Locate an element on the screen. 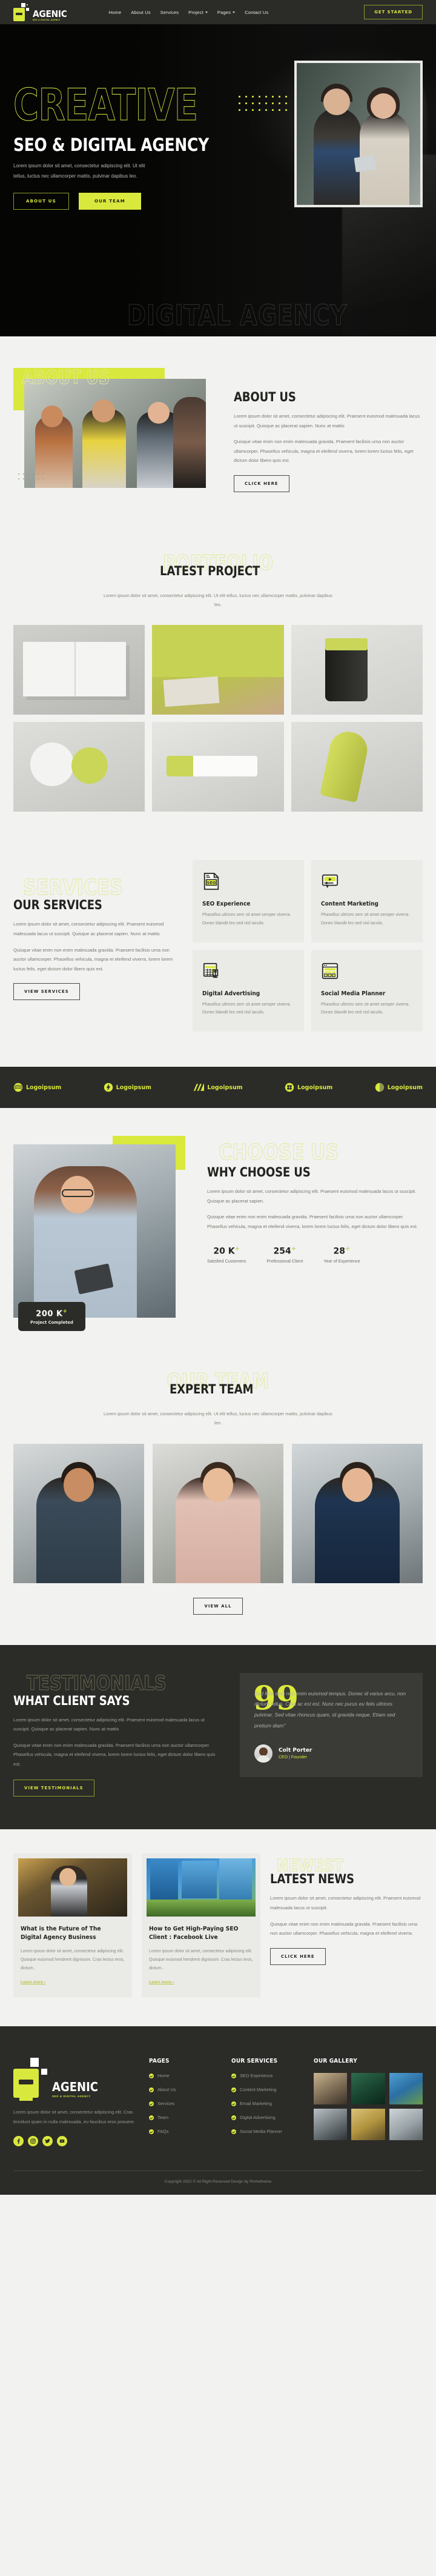 The width and height of the screenshot is (436, 2576). footer-service-content-marketing: Content Marketing is located at coordinates (267, 2089).